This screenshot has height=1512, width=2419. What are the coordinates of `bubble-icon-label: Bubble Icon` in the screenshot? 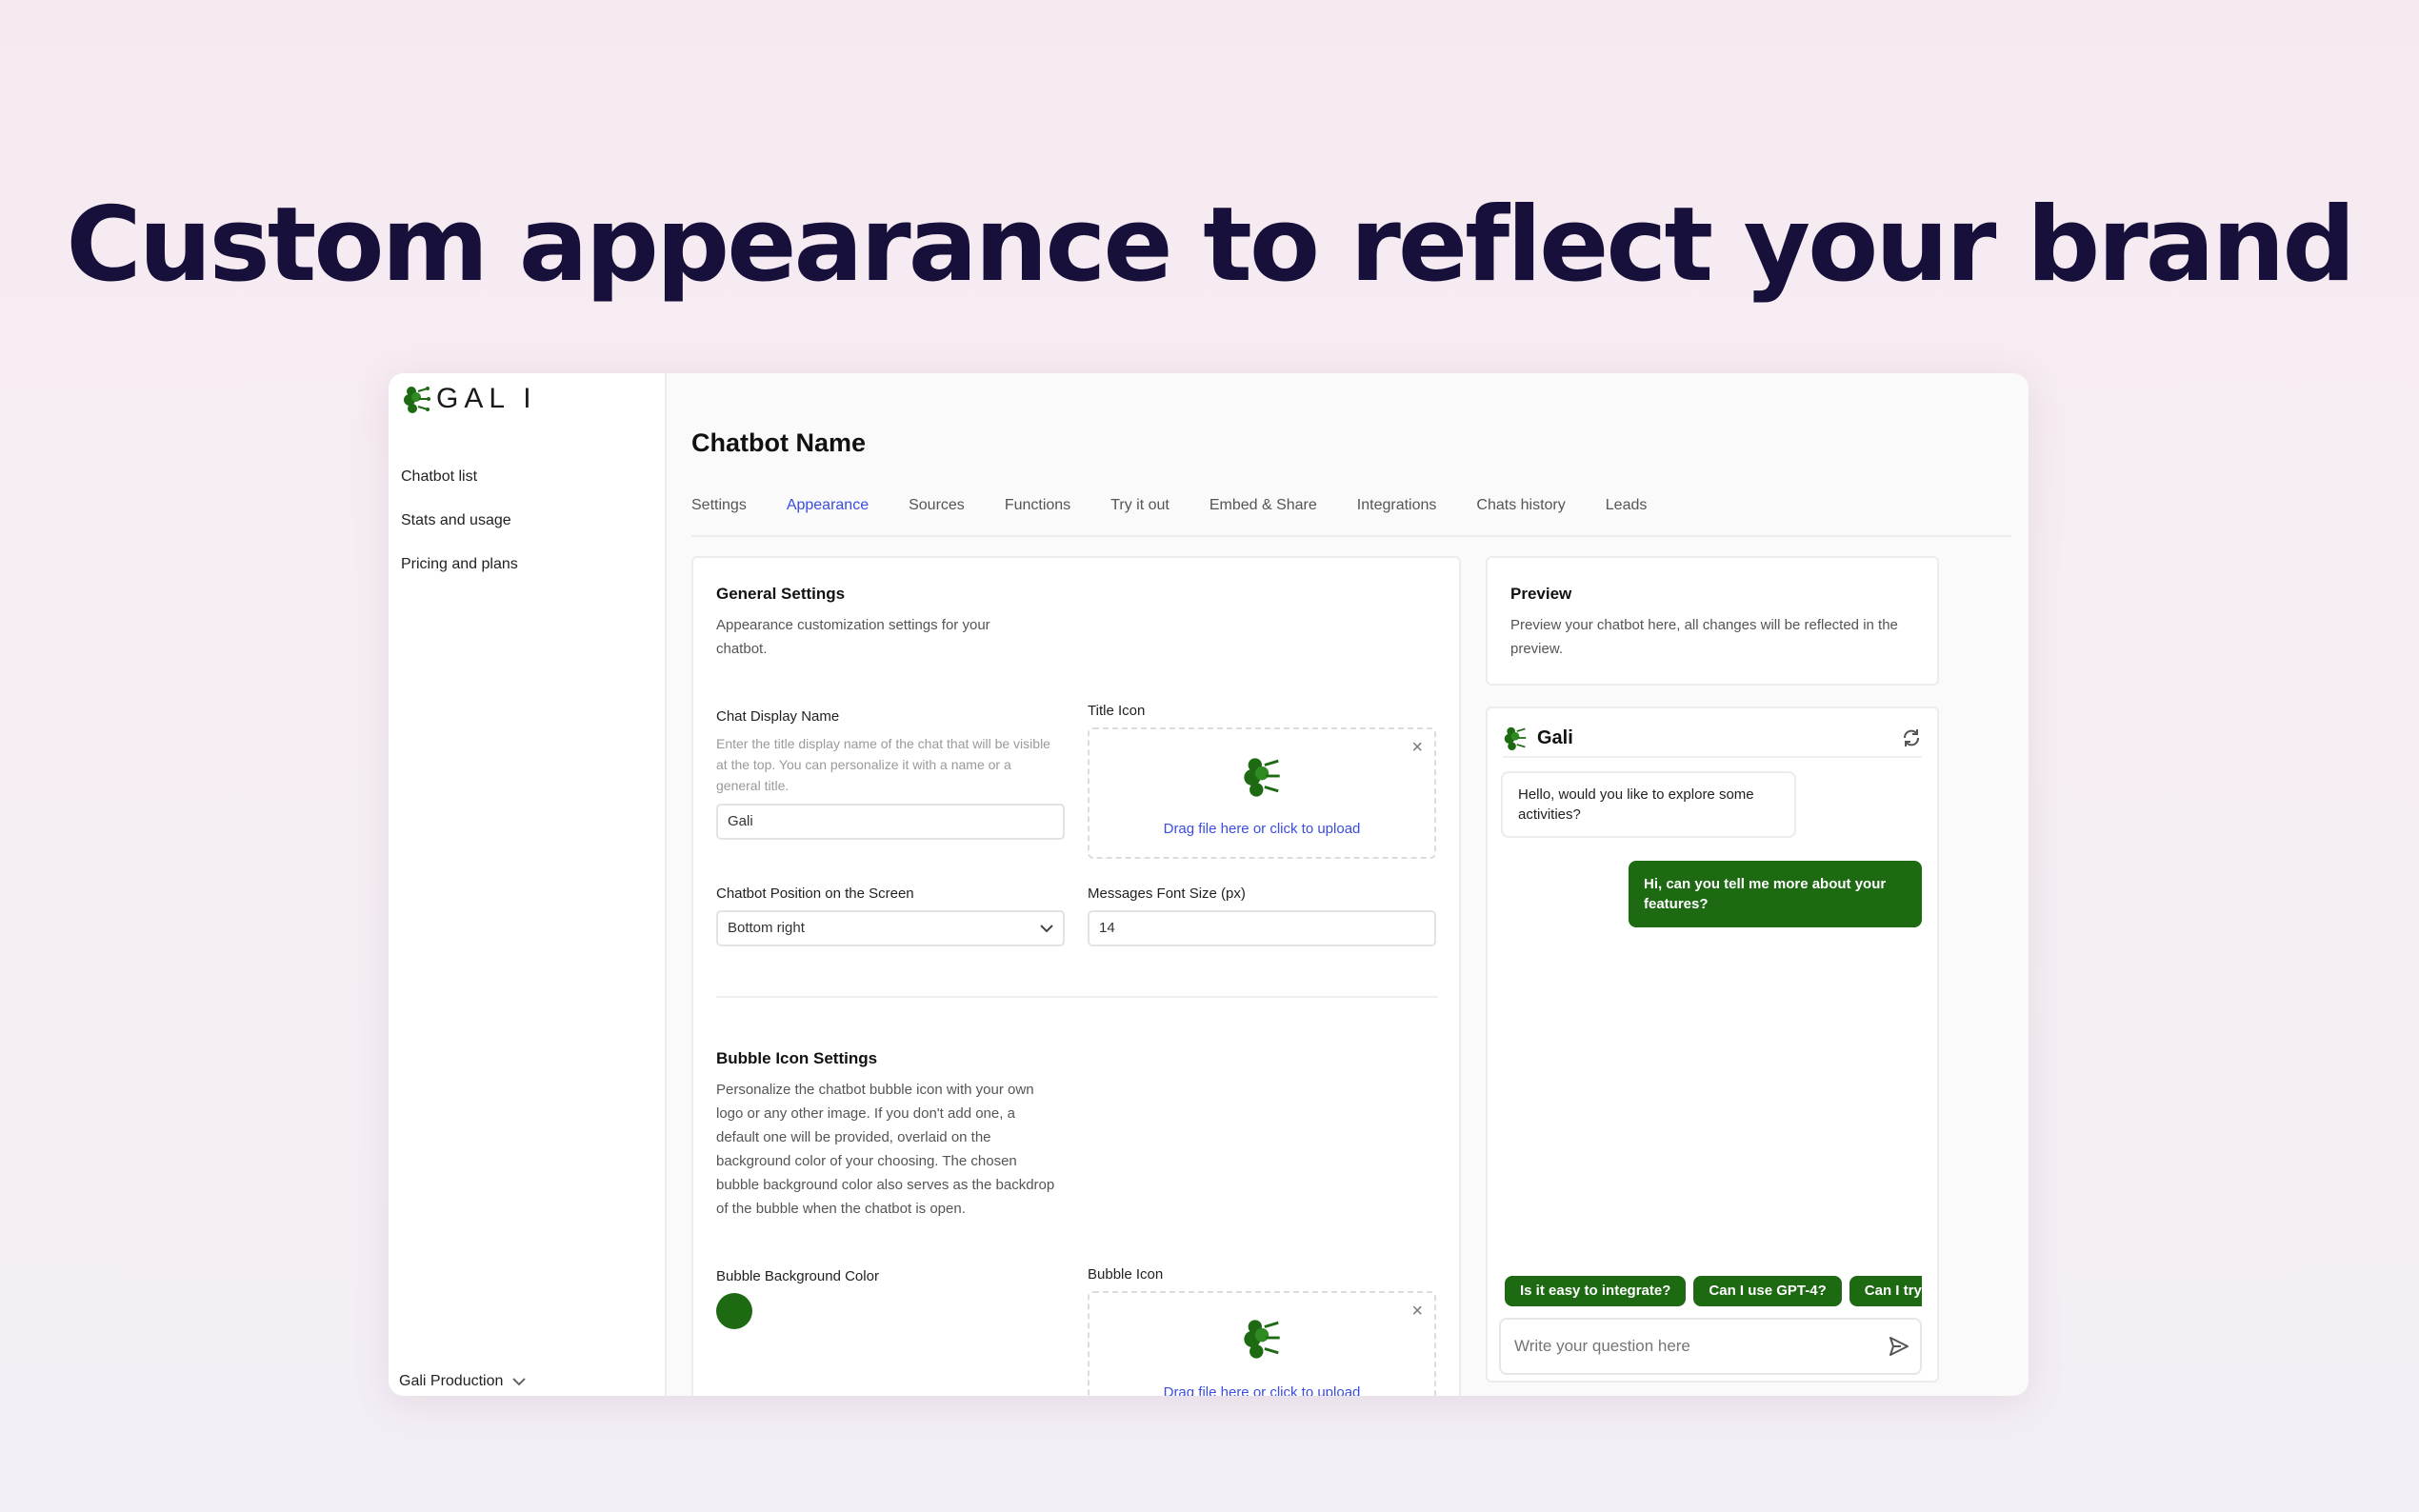 It's located at (1126, 1274).